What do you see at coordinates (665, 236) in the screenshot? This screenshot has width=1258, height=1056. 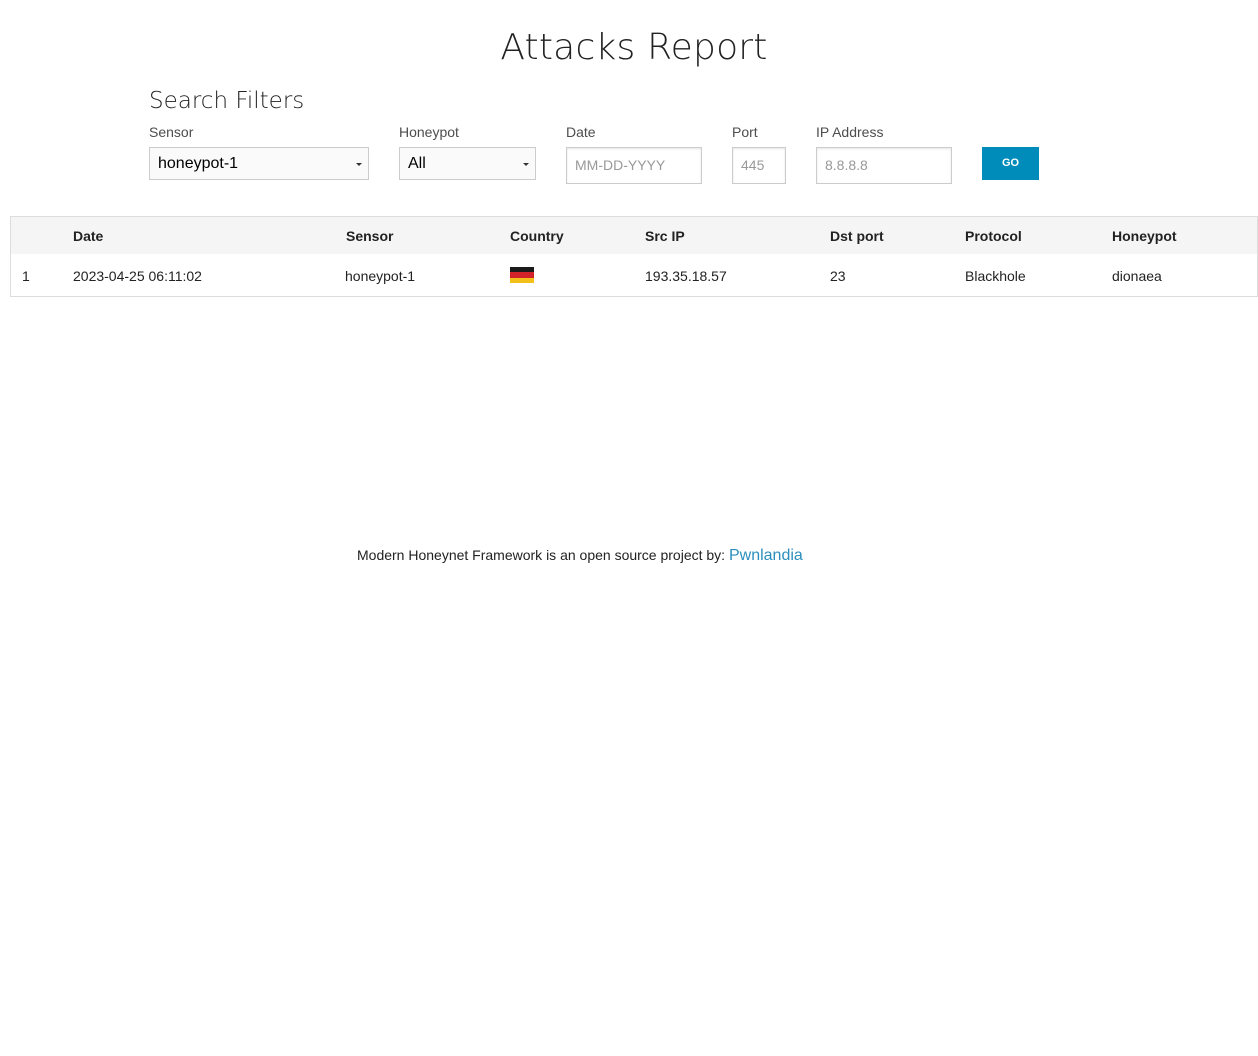 I see `column-header-src-ip: Src IP` at bounding box center [665, 236].